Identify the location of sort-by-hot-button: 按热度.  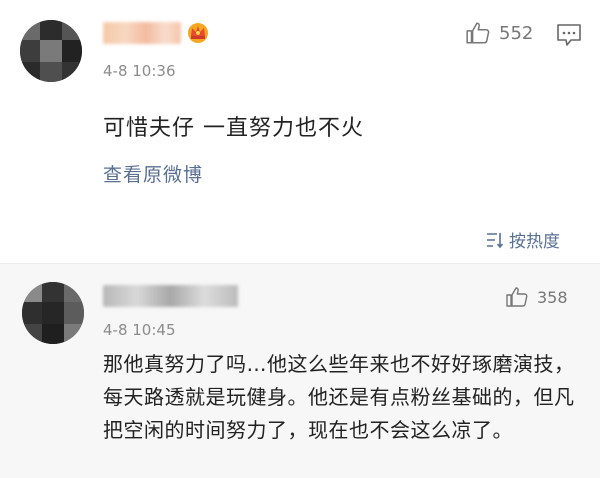
(522, 239).